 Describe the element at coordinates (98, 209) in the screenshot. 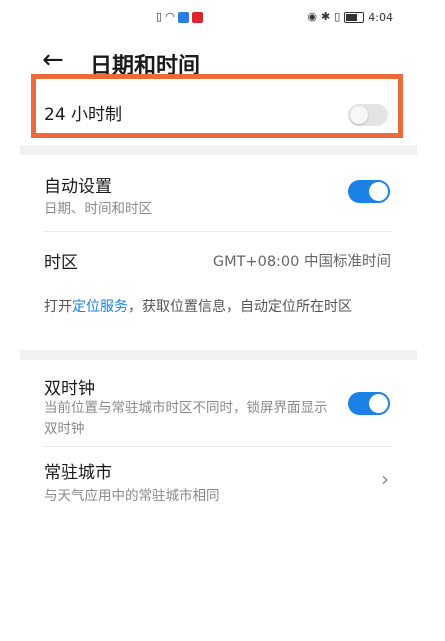

I see `auto-set-subtitle: 日期、时间和时区` at that location.